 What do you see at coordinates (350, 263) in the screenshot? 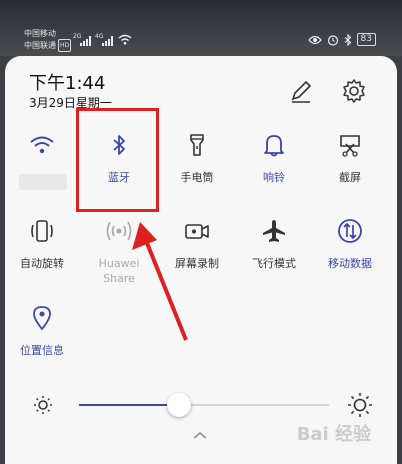
I see `tile-label: 移动数据` at bounding box center [350, 263].